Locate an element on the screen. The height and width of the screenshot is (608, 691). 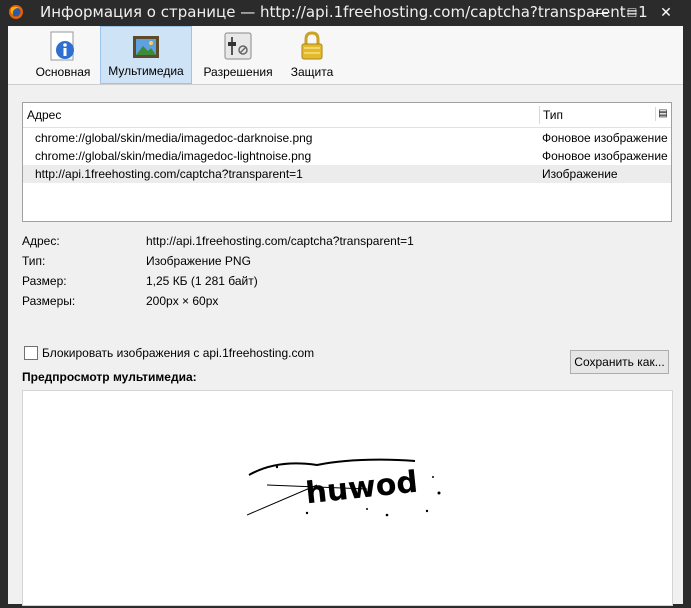
media-icon is located at coordinates (146, 47).